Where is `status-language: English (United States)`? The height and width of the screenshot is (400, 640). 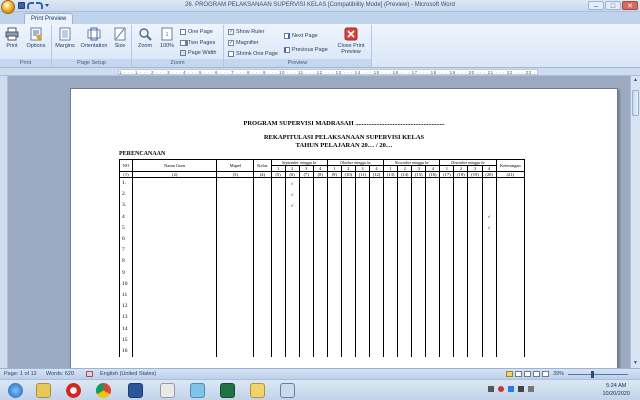 status-language: English (United States) is located at coordinates (128, 374).